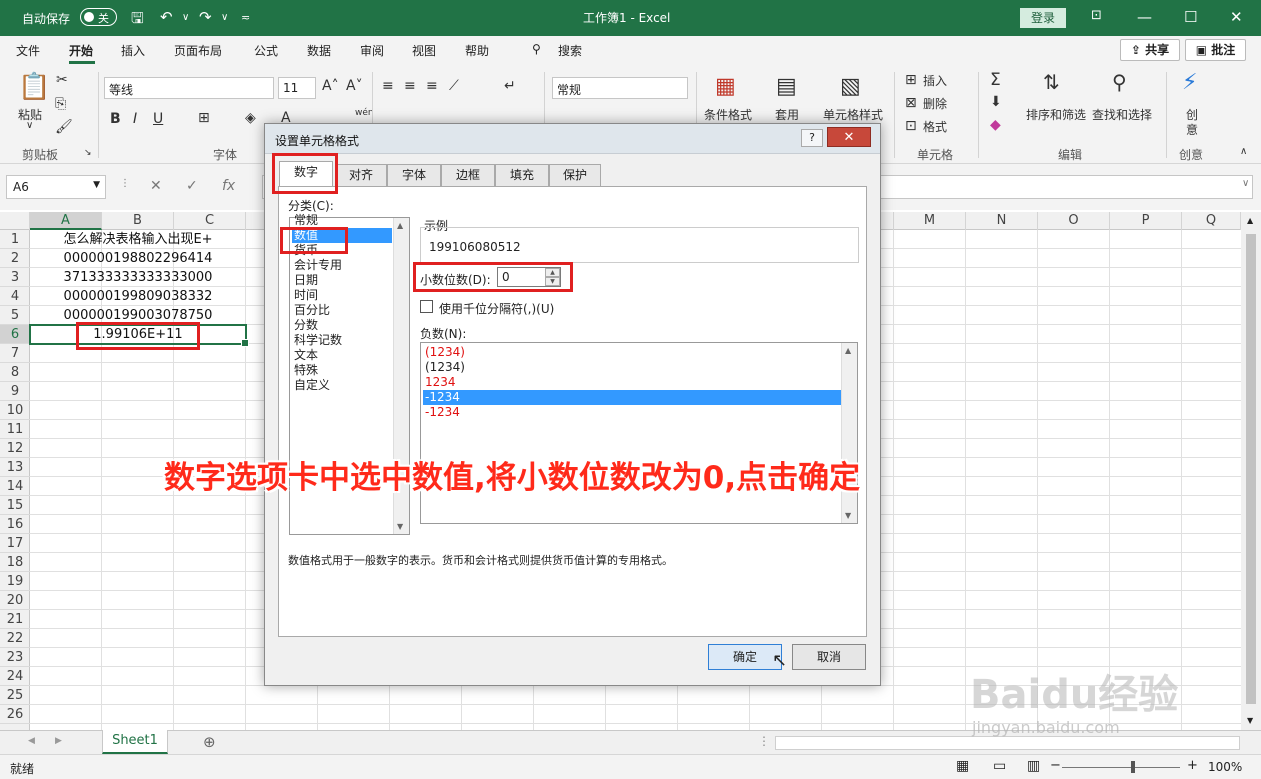 The width and height of the screenshot is (1261, 779). What do you see at coordinates (1150, 50) in the screenshot?
I see `share-button: ⇪ 共享` at bounding box center [1150, 50].